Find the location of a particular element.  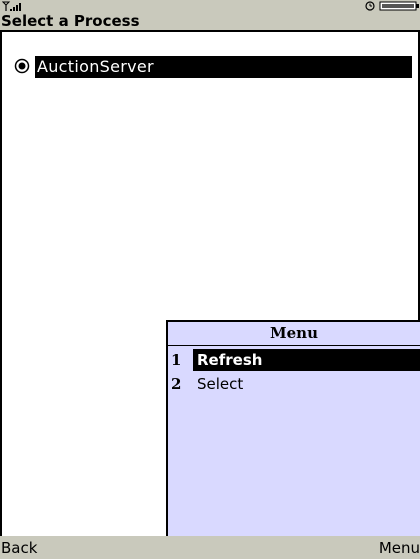

menu-title: Menu is located at coordinates (294, 334).